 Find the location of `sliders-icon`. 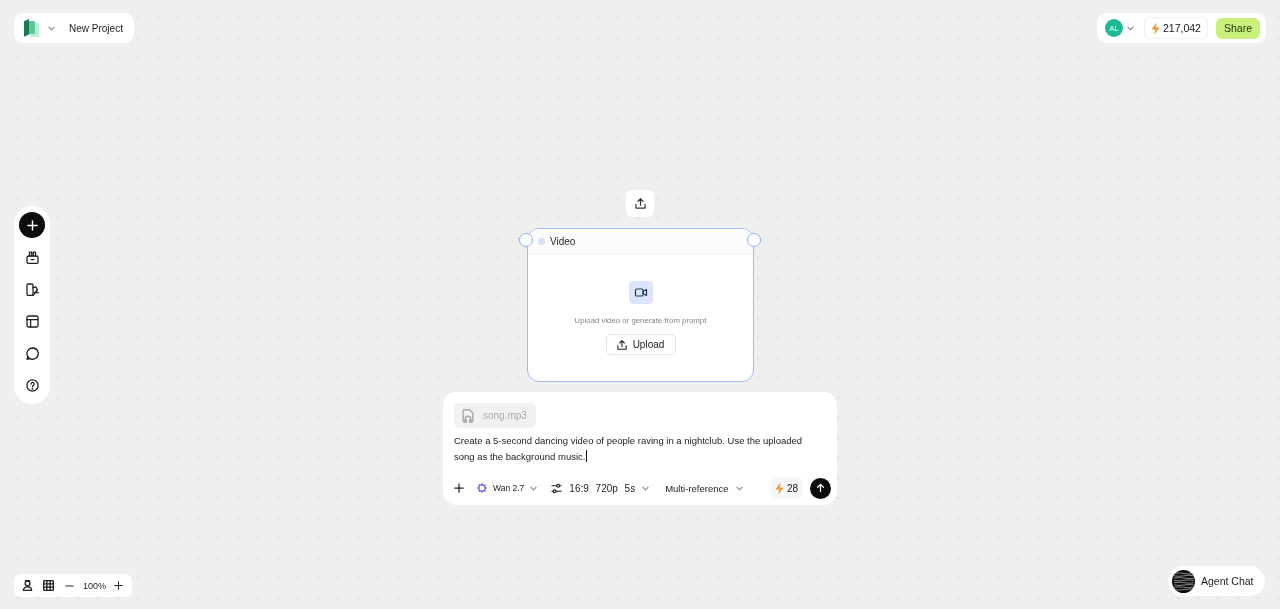

sliders-icon is located at coordinates (557, 488).